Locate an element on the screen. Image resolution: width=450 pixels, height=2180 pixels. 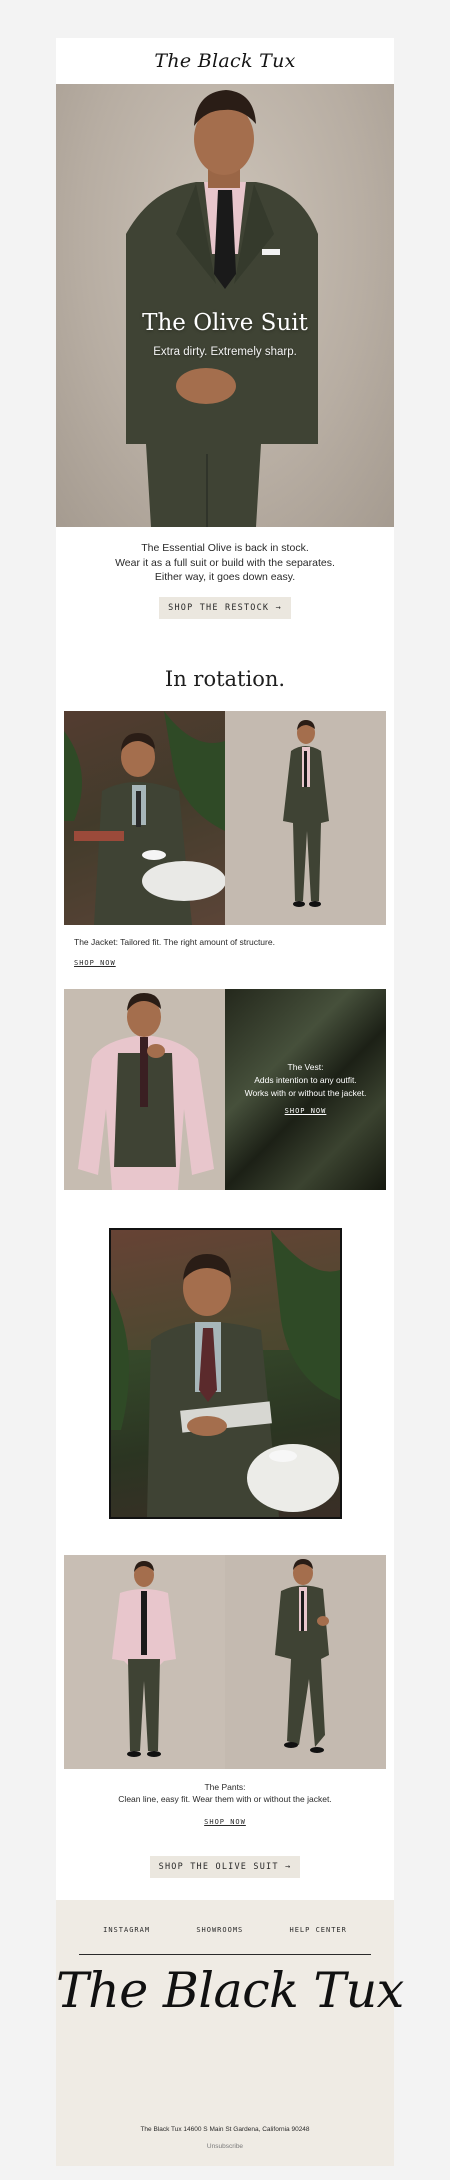
hero-subtitle: Extra dirty. Extremely sharp. is located at coordinates (225, 352).